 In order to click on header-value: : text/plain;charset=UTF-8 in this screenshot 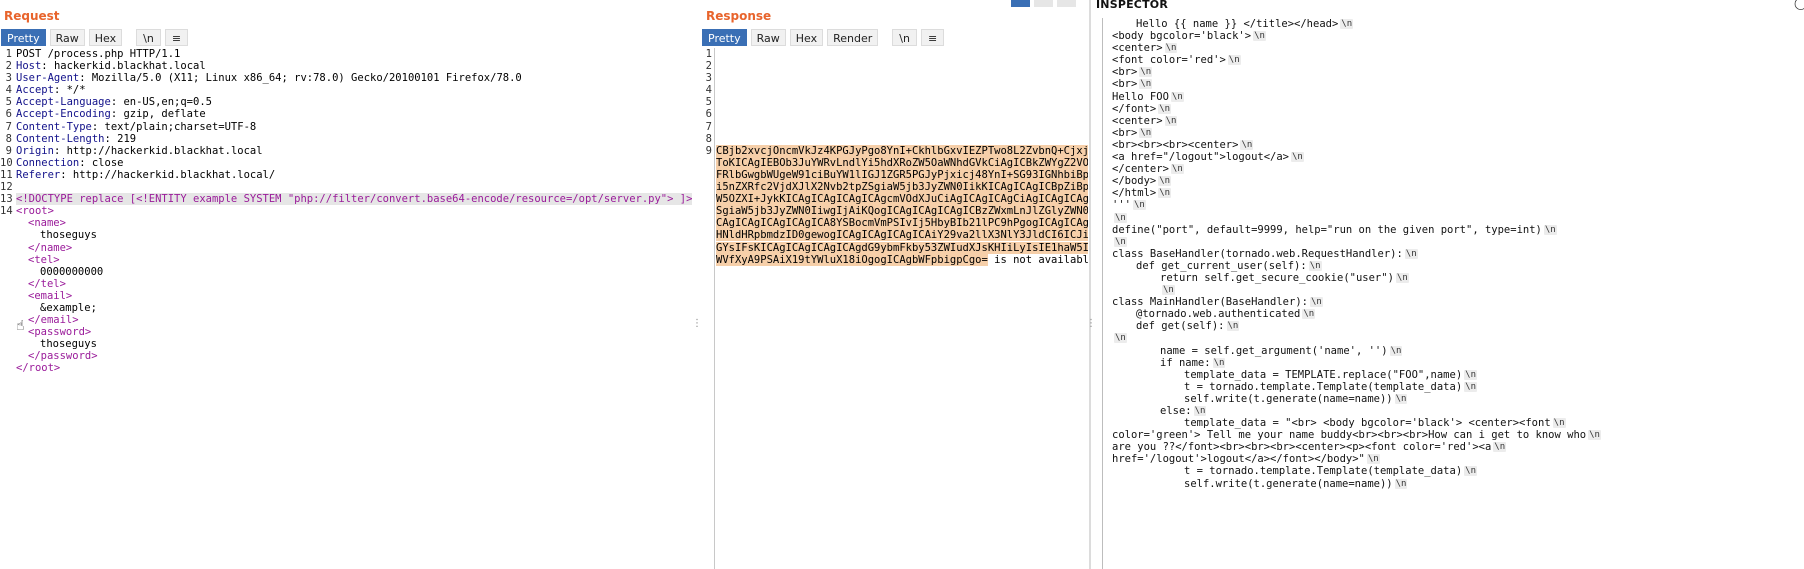, I will do `click(174, 126)`.